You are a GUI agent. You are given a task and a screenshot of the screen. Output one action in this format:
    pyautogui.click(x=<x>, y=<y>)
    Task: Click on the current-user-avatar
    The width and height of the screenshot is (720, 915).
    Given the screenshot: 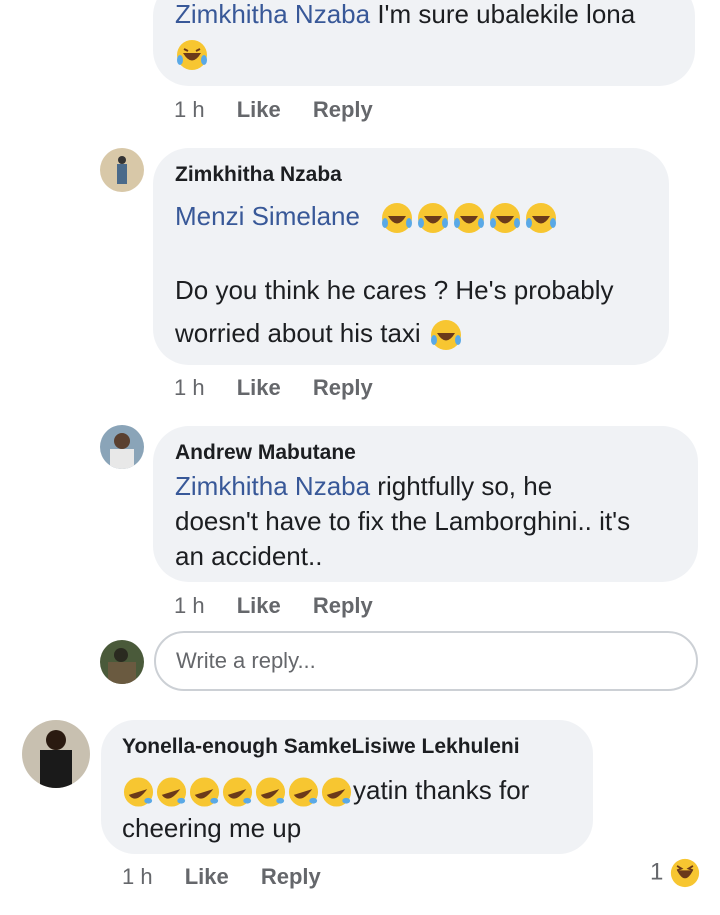 What is the action you would take?
    pyautogui.click(x=122, y=662)
    